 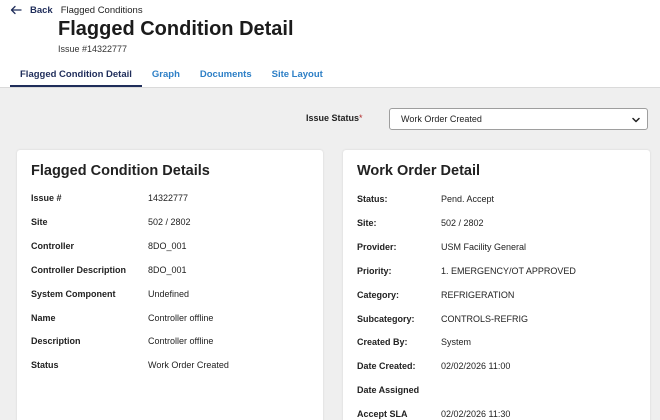 What do you see at coordinates (166, 75) in the screenshot?
I see `tab-graph: Graph` at bounding box center [166, 75].